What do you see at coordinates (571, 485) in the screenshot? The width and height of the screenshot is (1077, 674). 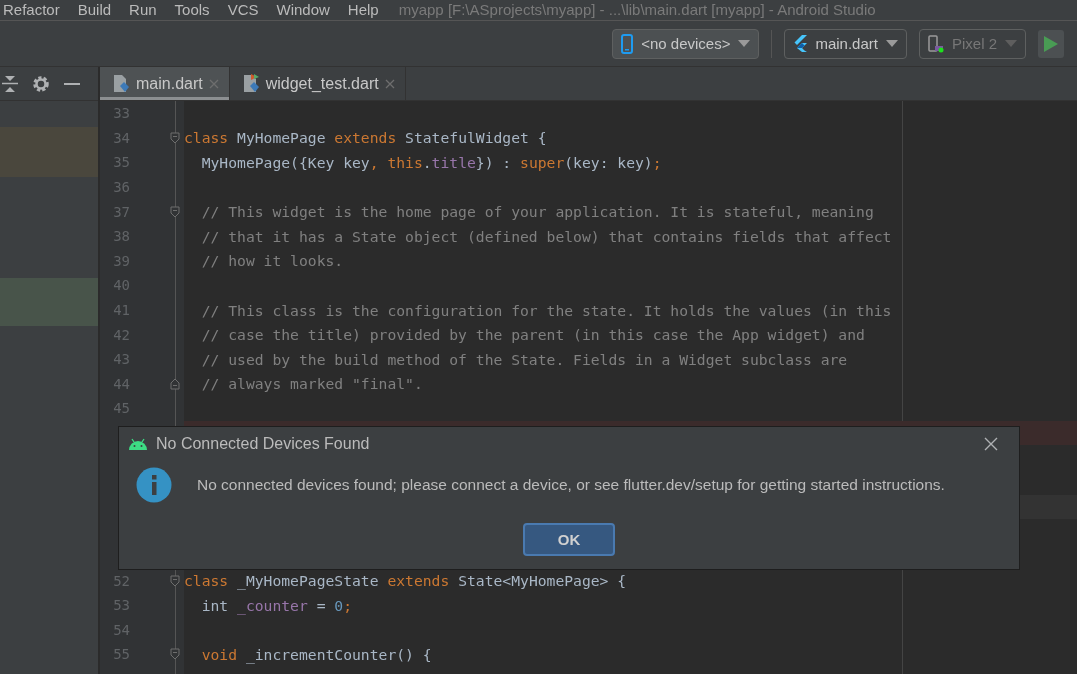 I see `dialog-message: No connected devices found; please connect a device, or see flutter.dev/setup for getting started instructions.` at bounding box center [571, 485].